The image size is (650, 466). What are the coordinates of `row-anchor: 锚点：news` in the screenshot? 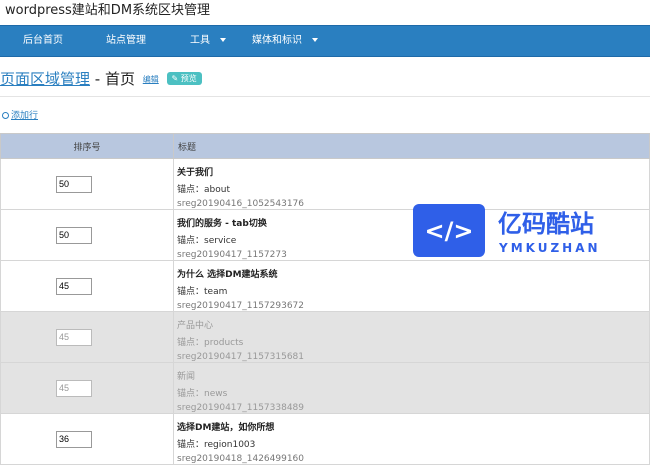 It's located at (413, 392).